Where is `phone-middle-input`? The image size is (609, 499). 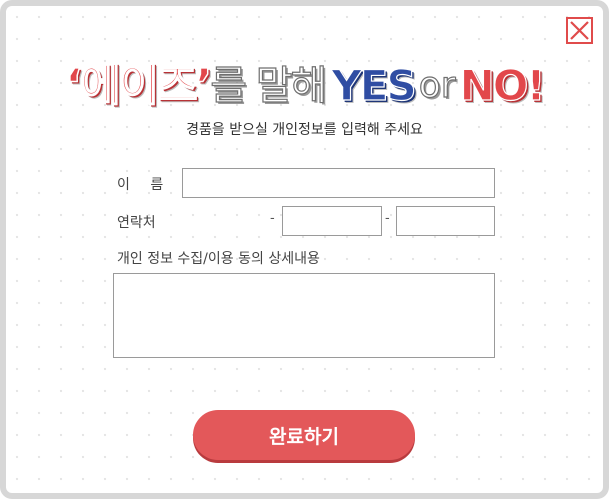 phone-middle-input is located at coordinates (332, 221).